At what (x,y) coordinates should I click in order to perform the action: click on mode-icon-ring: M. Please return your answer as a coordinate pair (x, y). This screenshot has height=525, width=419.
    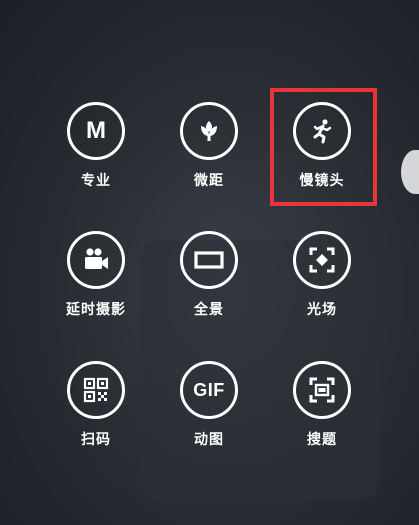
    Looking at the image, I should click on (96, 131).